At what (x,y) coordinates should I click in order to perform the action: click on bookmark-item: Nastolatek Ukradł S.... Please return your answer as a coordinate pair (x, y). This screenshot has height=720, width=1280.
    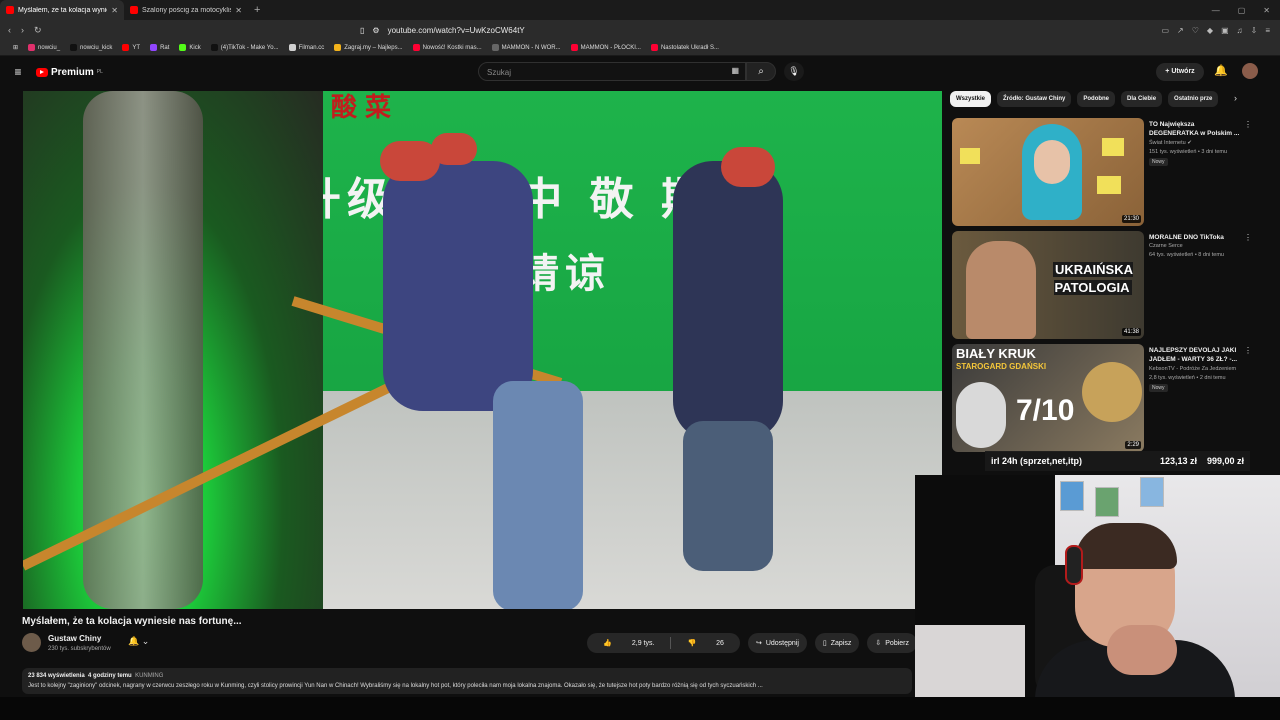
    Looking at the image, I should click on (685, 47).